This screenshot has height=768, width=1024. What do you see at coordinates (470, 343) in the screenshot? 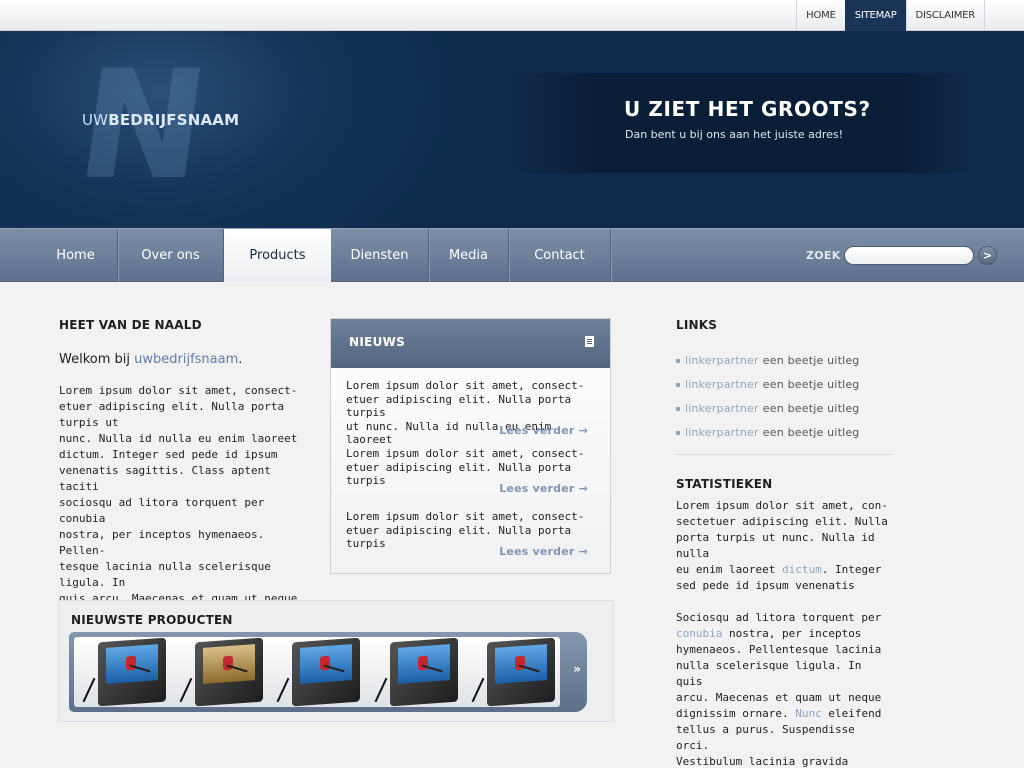
I see `news-header: NIEUWS` at bounding box center [470, 343].